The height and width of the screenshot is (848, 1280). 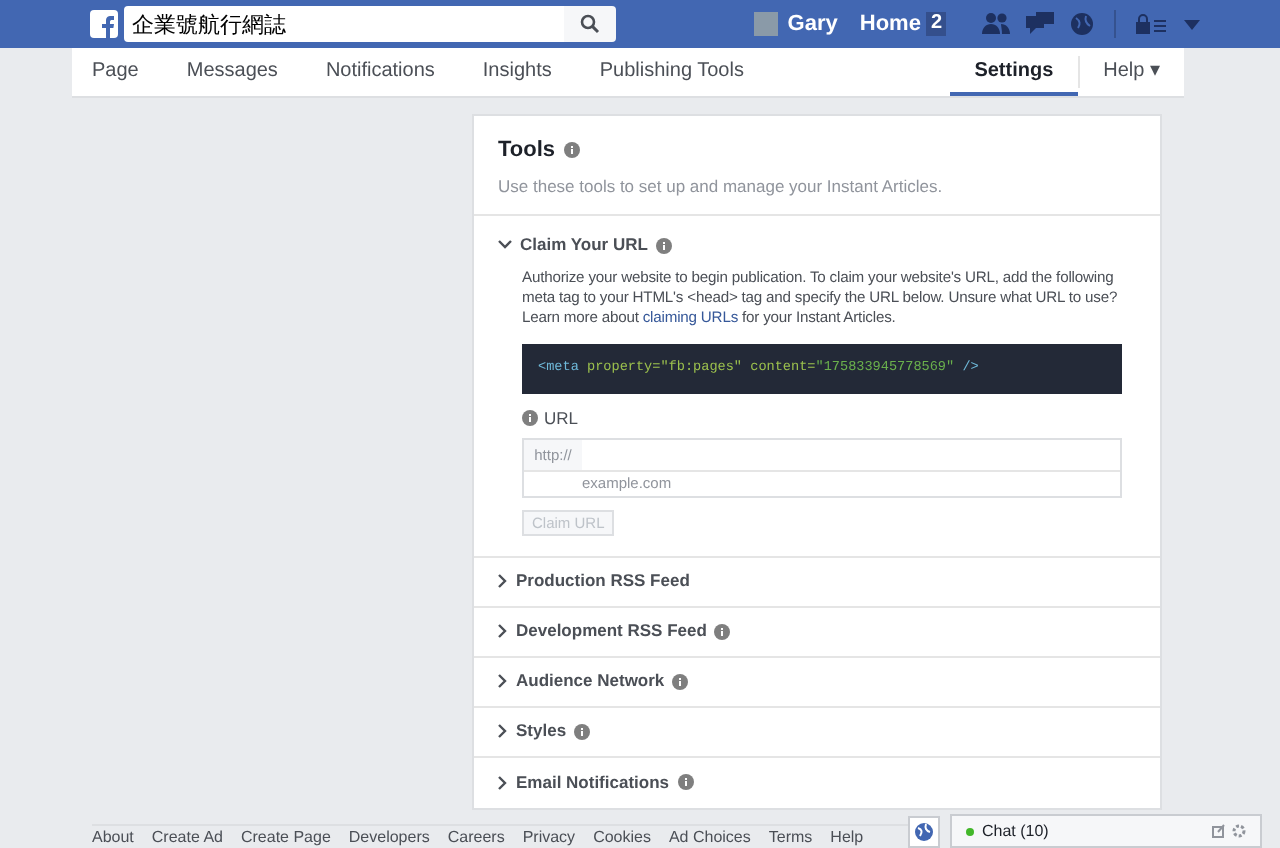 I want to click on footer-link: Create Ad, so click(x=187, y=838).